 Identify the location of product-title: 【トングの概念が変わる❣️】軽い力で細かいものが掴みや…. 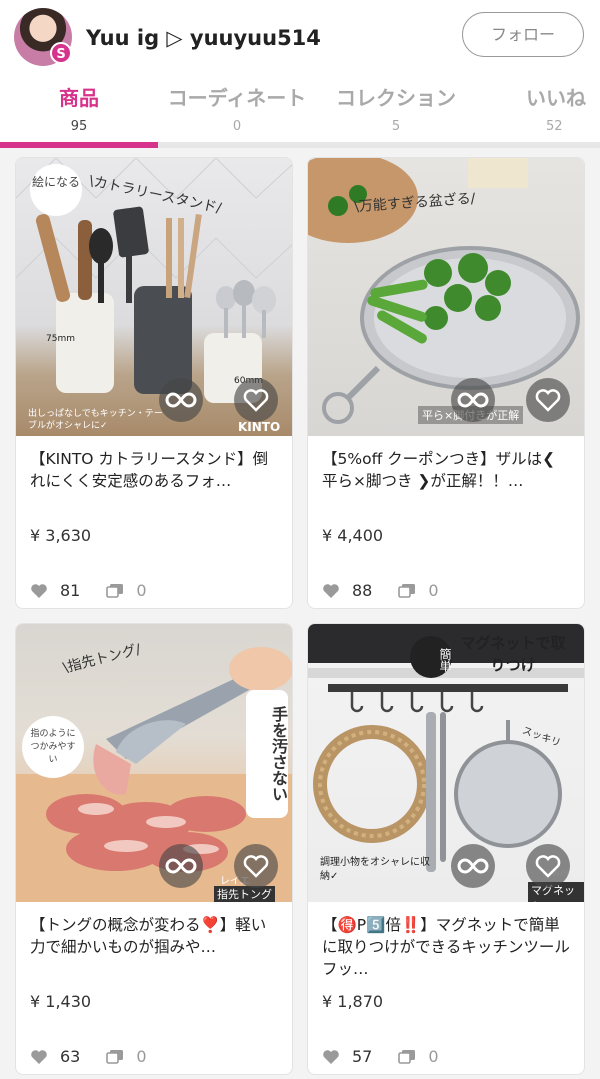
(154, 947).